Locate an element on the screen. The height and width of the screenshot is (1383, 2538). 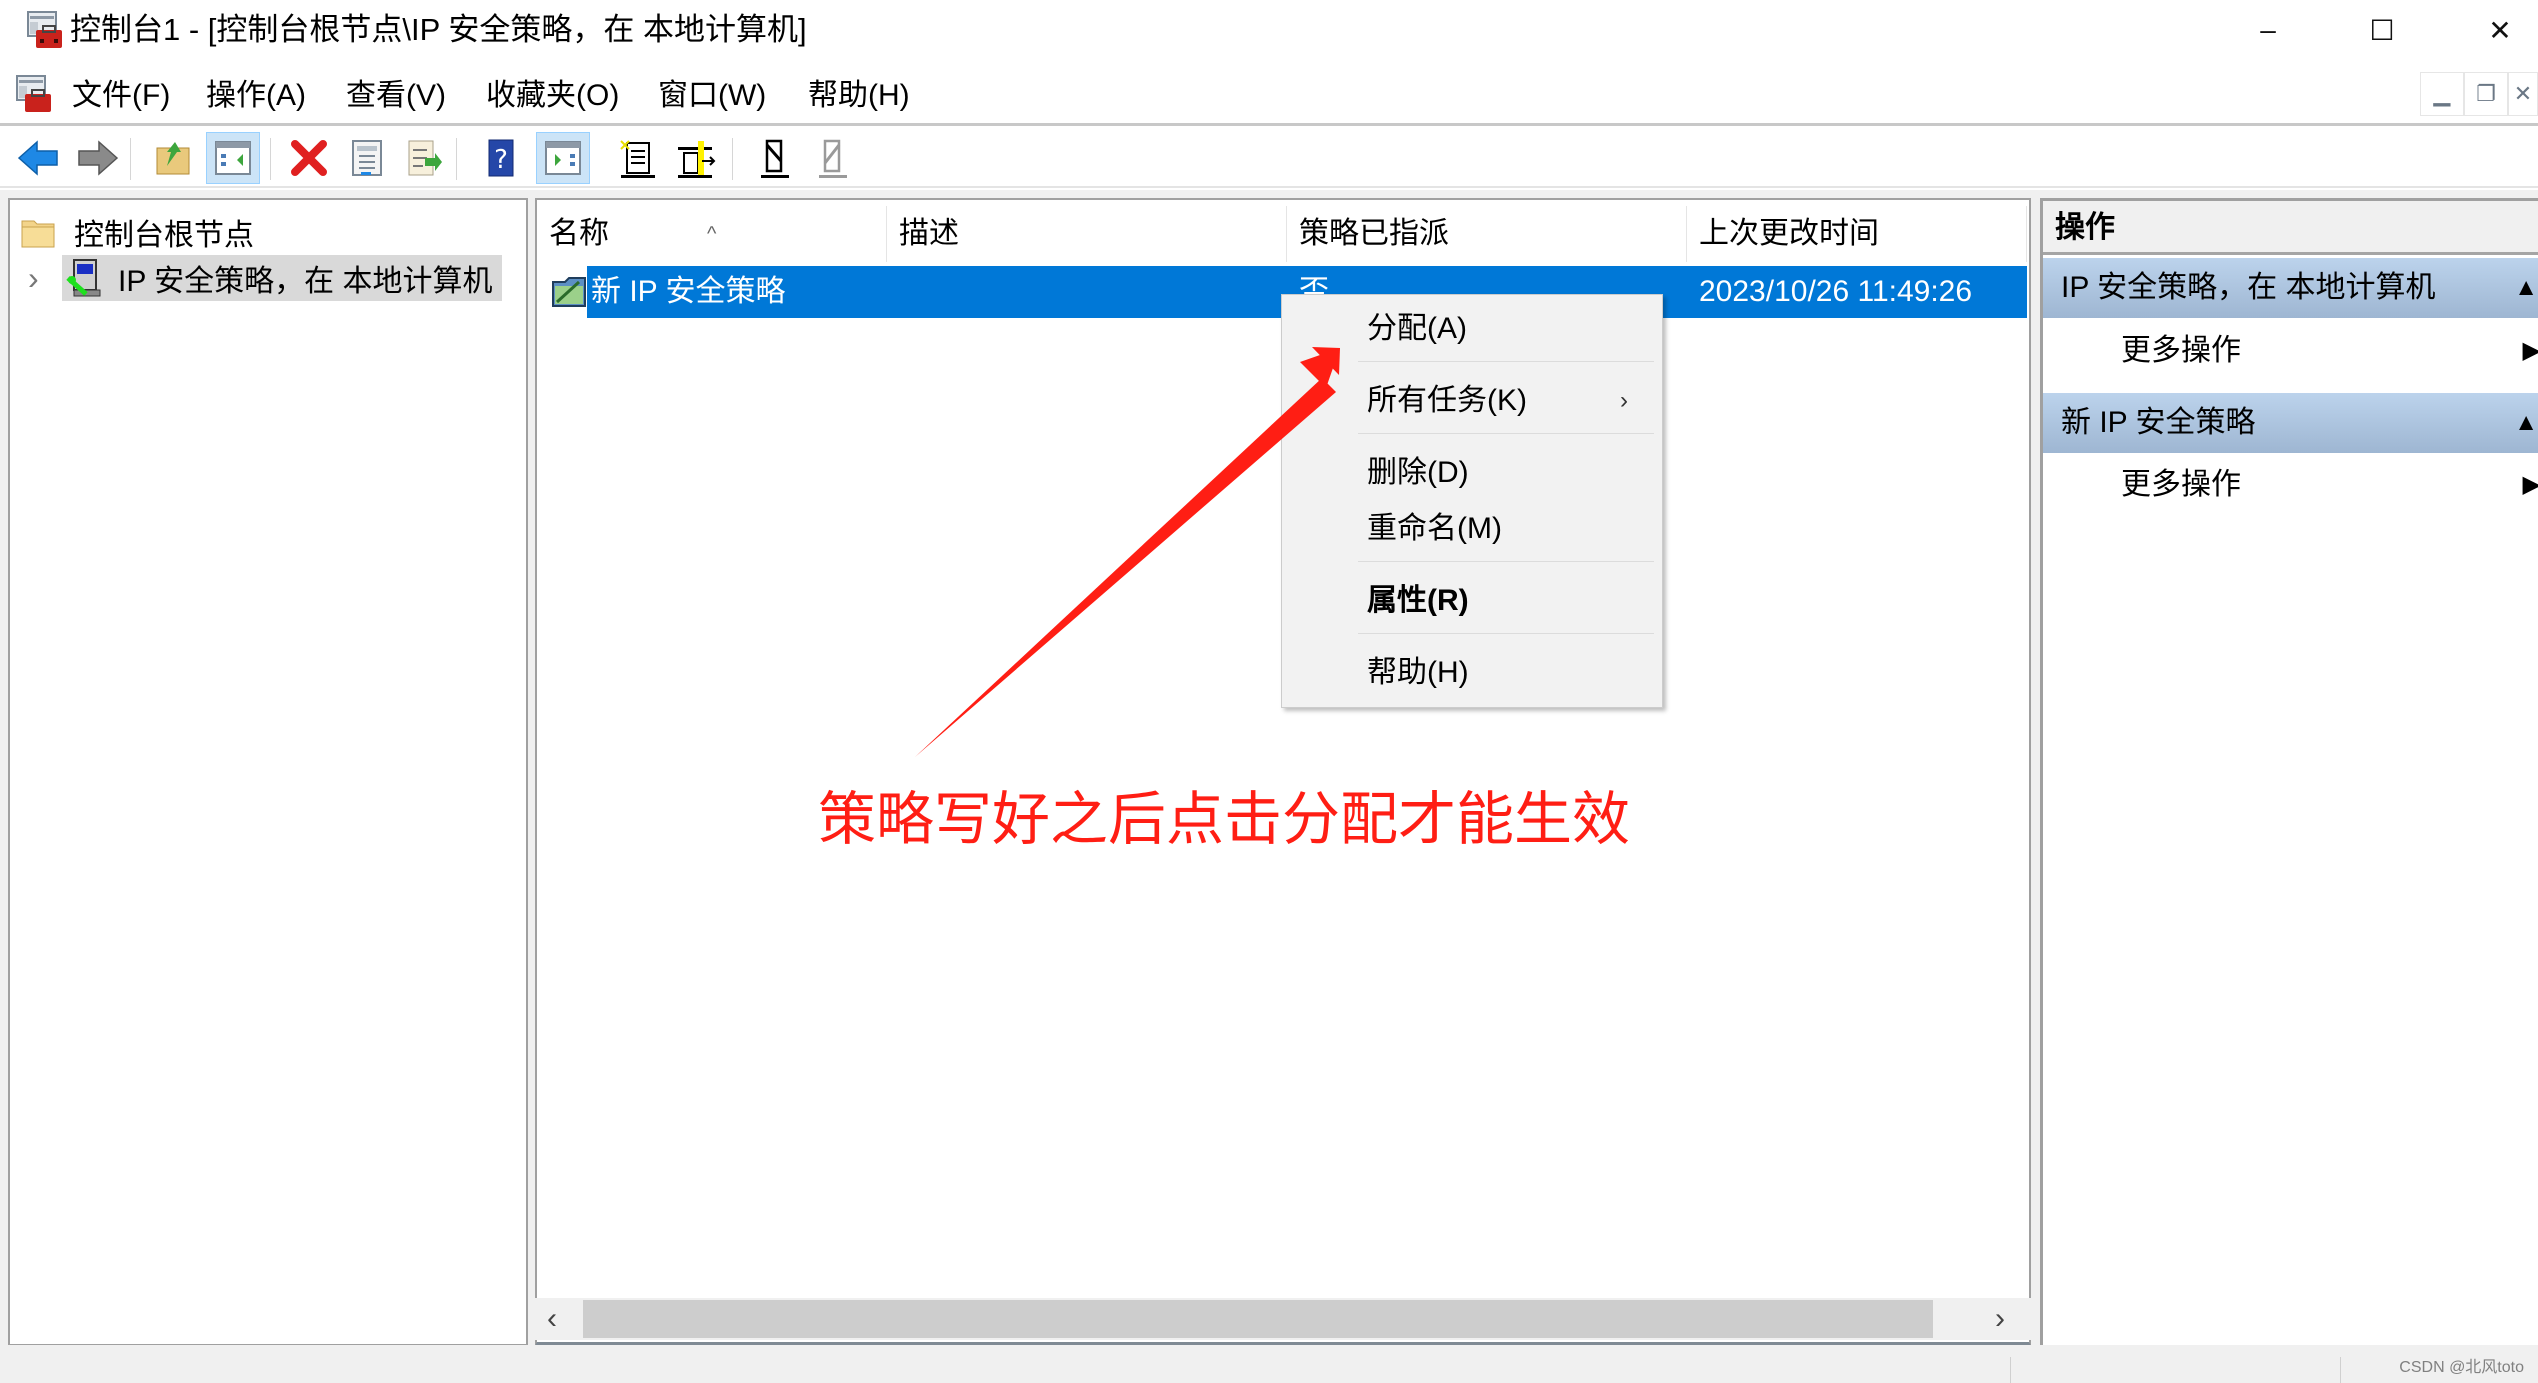
up-folder-icon is located at coordinates (173, 158).